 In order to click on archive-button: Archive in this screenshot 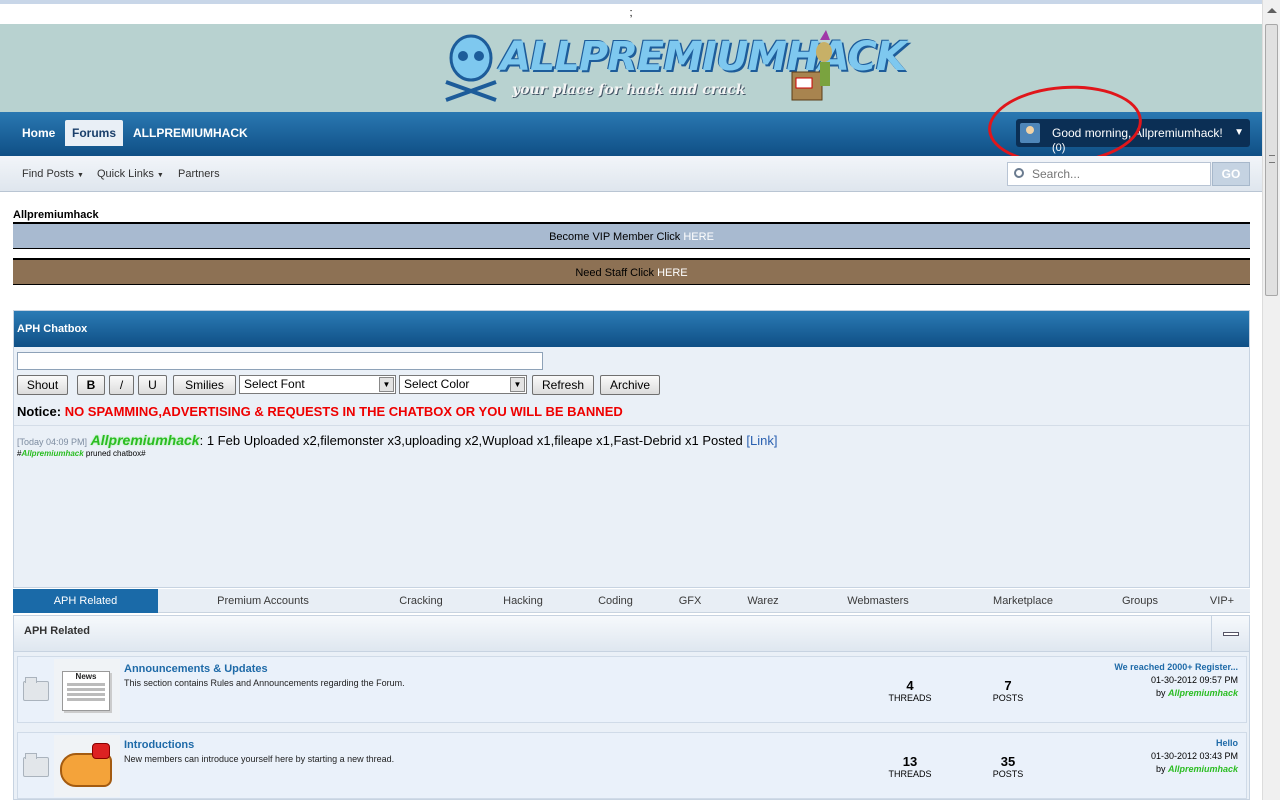, I will do `click(630, 385)`.